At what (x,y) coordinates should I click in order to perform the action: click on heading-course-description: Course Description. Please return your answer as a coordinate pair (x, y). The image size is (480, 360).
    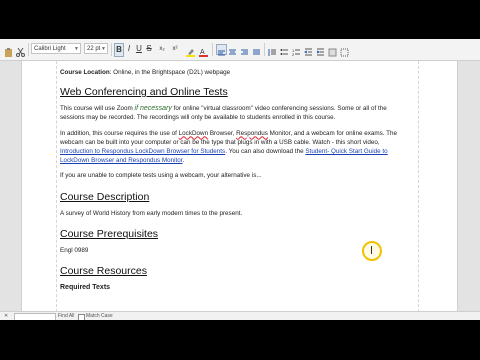
    Looking at the image, I should click on (105, 196).